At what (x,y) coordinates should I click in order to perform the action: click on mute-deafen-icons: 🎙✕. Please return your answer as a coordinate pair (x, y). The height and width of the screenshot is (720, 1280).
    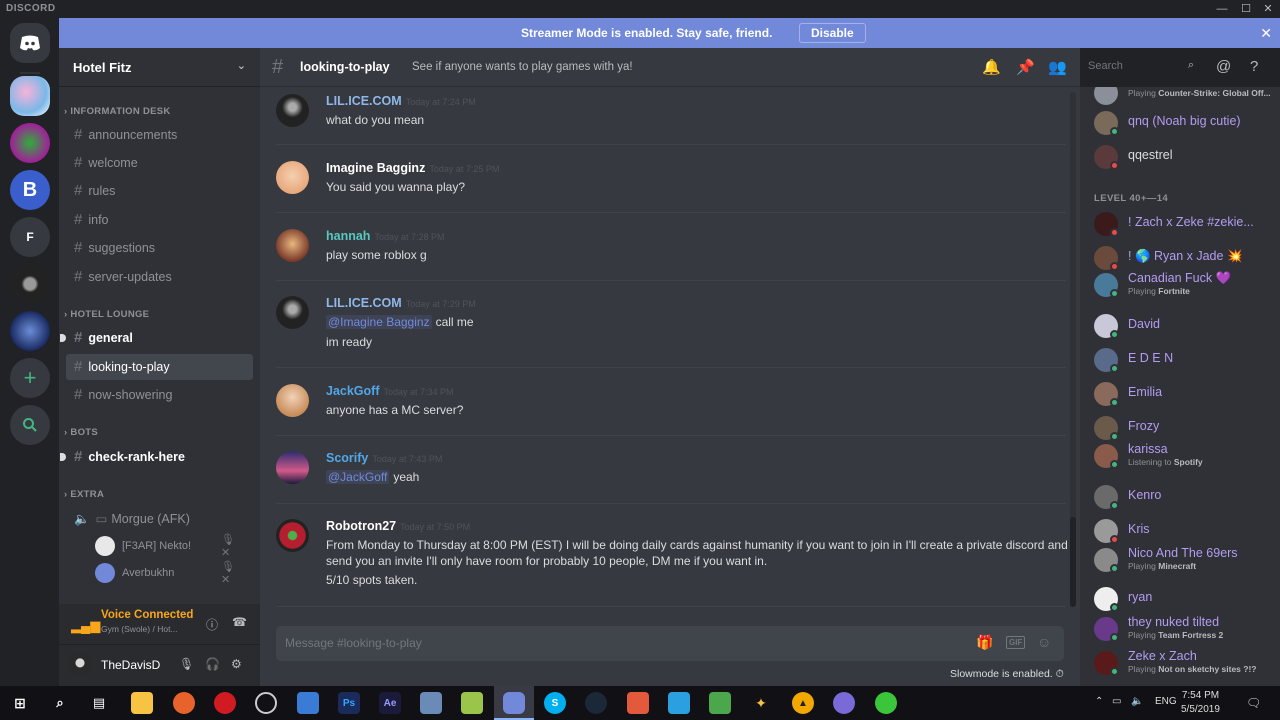
    Looking at the image, I should click on (231, 573).